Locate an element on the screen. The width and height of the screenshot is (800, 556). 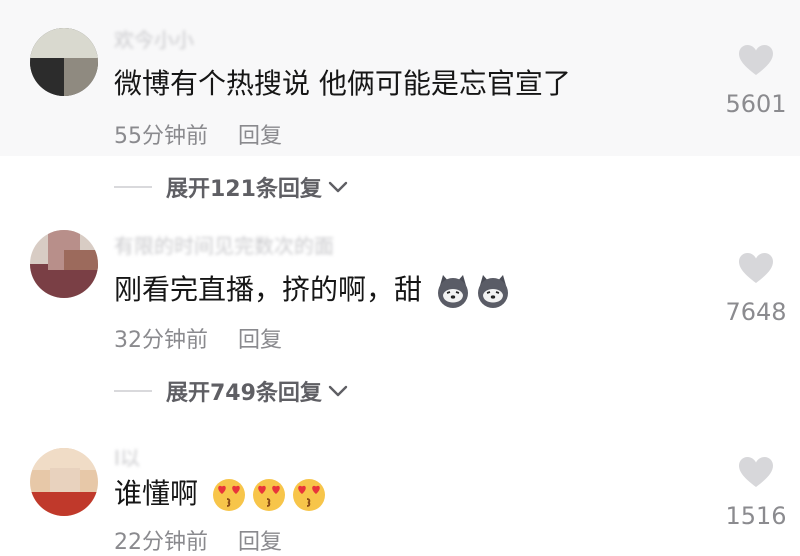
username: I以 is located at coordinates (127, 456).